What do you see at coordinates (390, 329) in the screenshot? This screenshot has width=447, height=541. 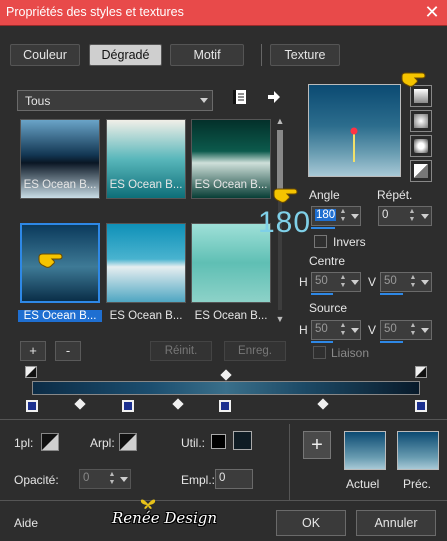 I see `source-v-value: 50` at bounding box center [390, 329].